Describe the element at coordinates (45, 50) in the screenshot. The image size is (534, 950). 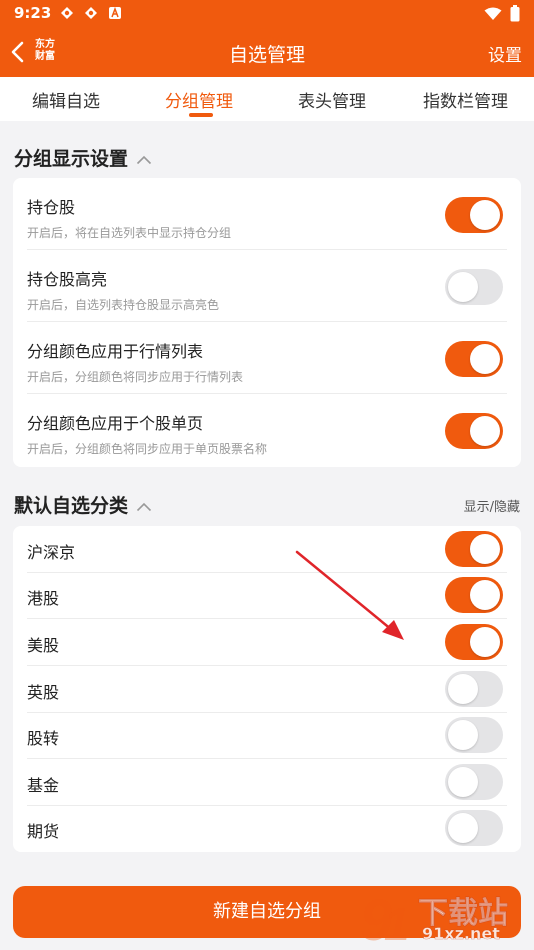
I see `brand-logo: 东方 财富` at that location.